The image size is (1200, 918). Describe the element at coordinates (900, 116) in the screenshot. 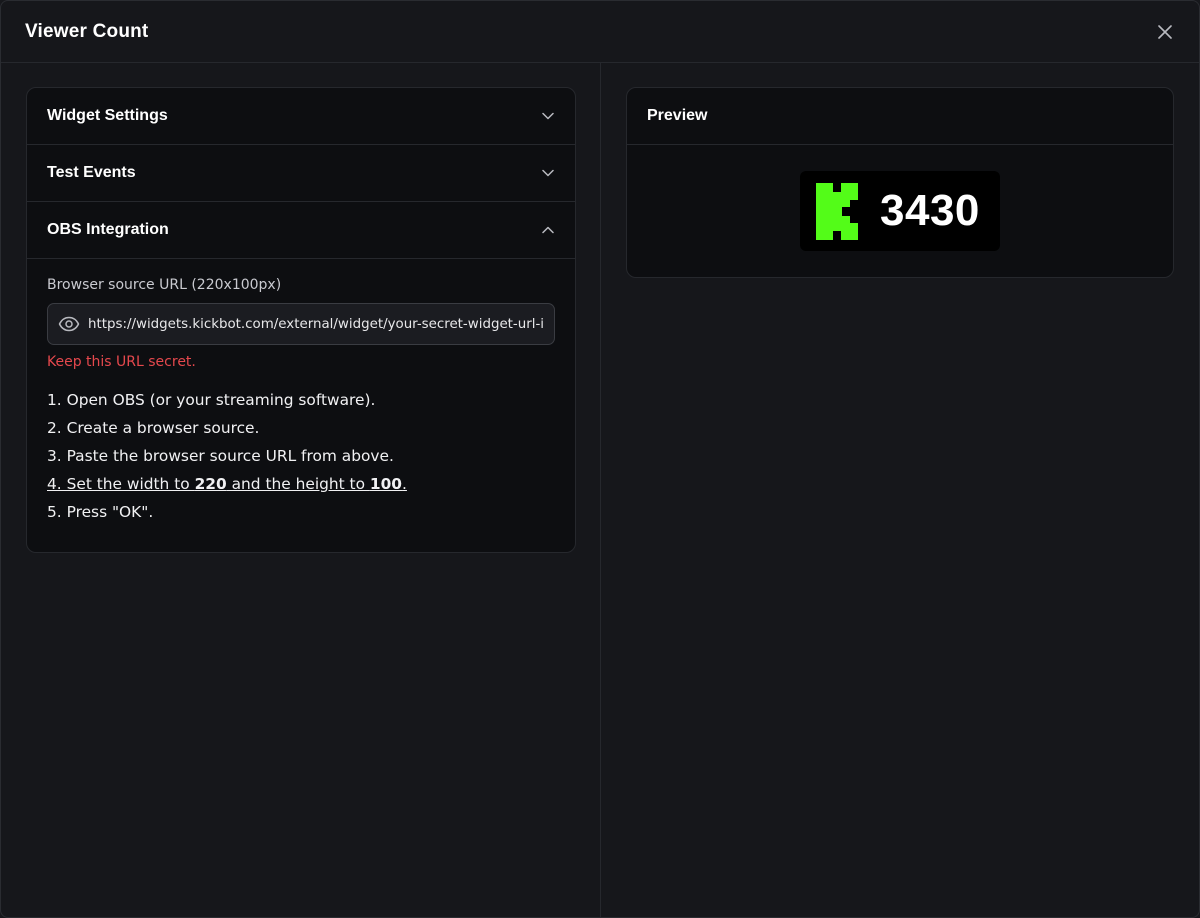

I see `preview-header: Preview` at that location.